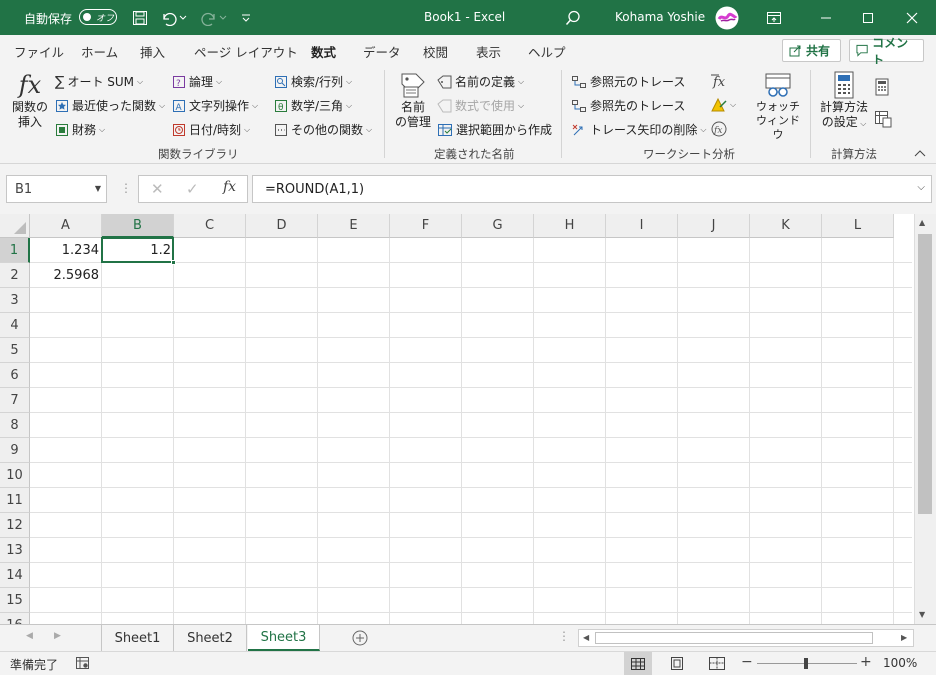 The image size is (936, 675). I want to click on customize-qat-icon, so click(246, 17).